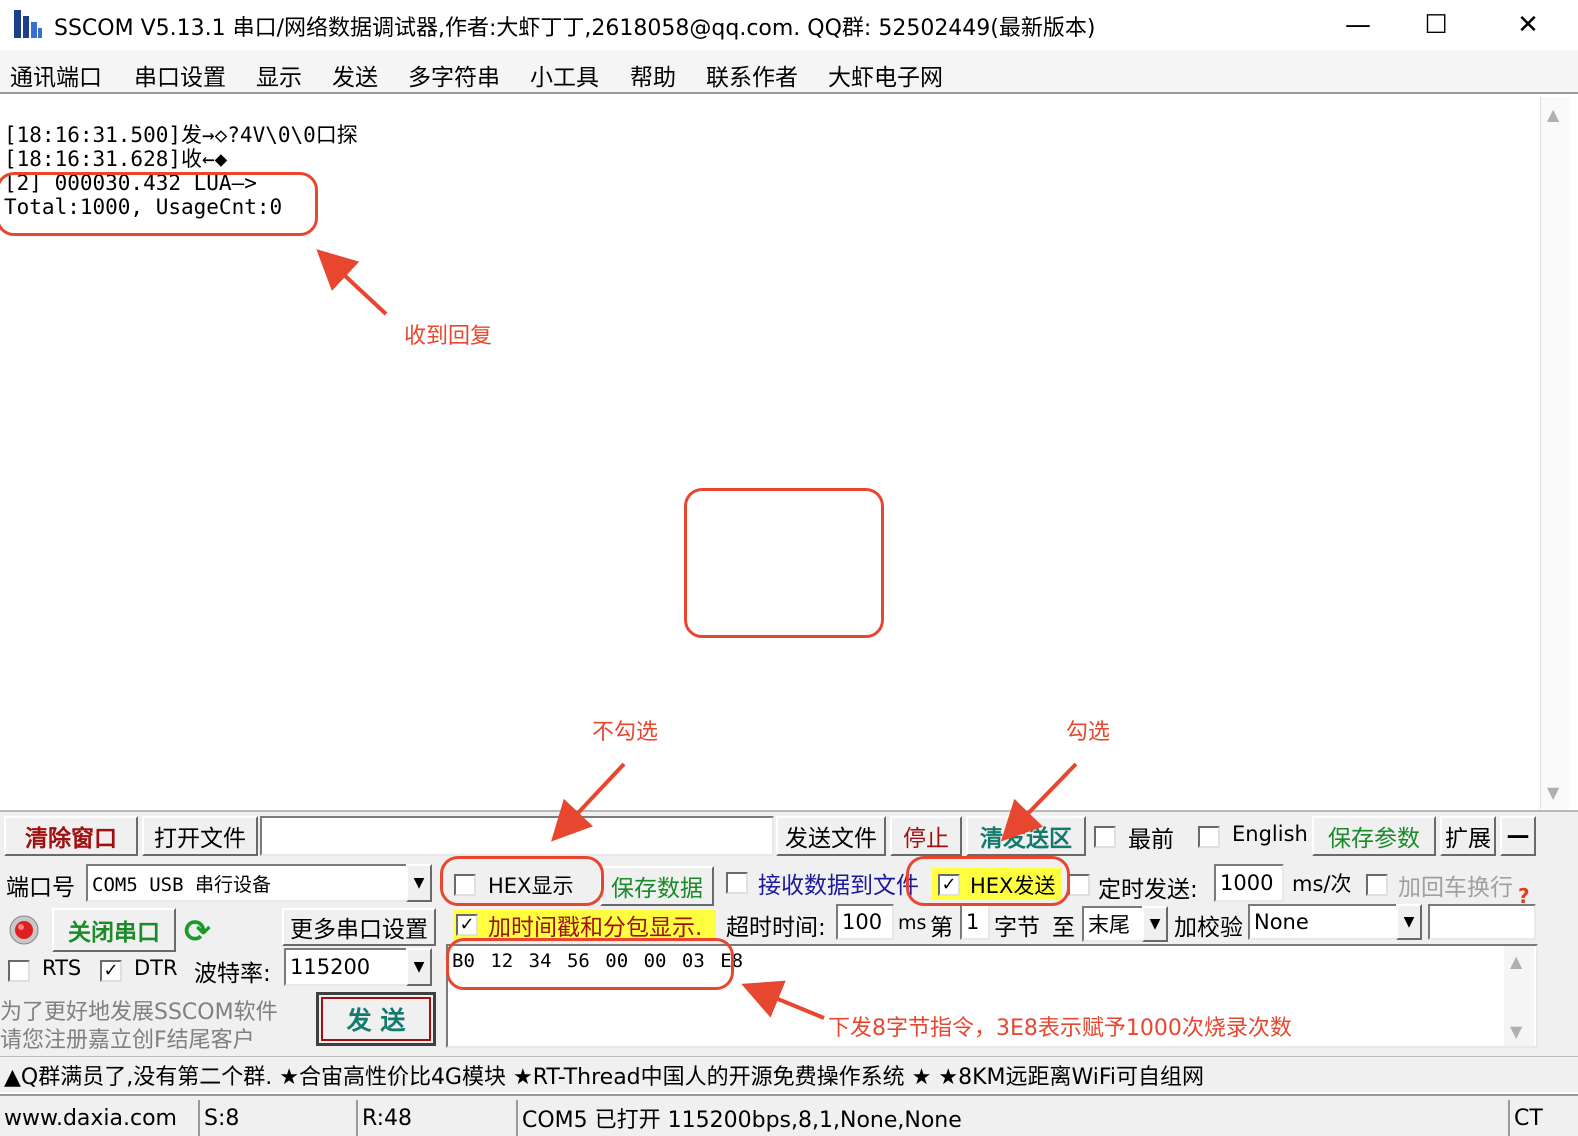  What do you see at coordinates (40, 888) in the screenshot?
I see `port-label: 端口号` at bounding box center [40, 888].